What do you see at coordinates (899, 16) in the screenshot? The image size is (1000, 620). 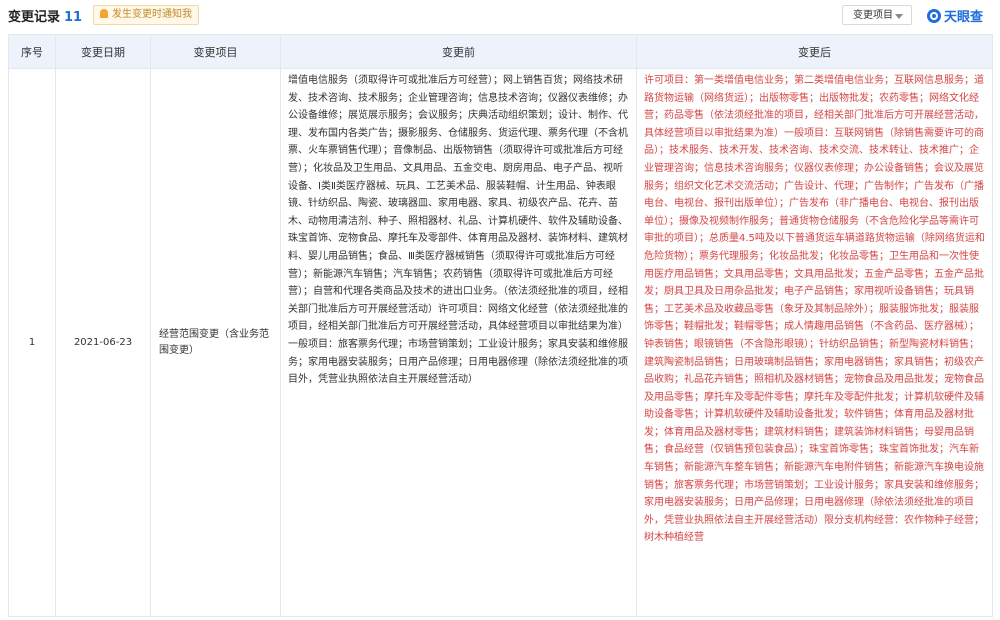 I see `caret-down-icon` at bounding box center [899, 16].